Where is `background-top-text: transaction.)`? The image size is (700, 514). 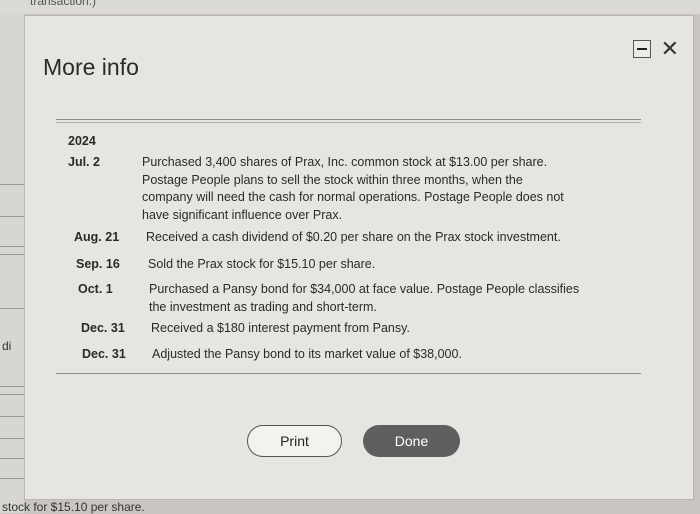
background-top-text: transaction.) is located at coordinates (63, 4).